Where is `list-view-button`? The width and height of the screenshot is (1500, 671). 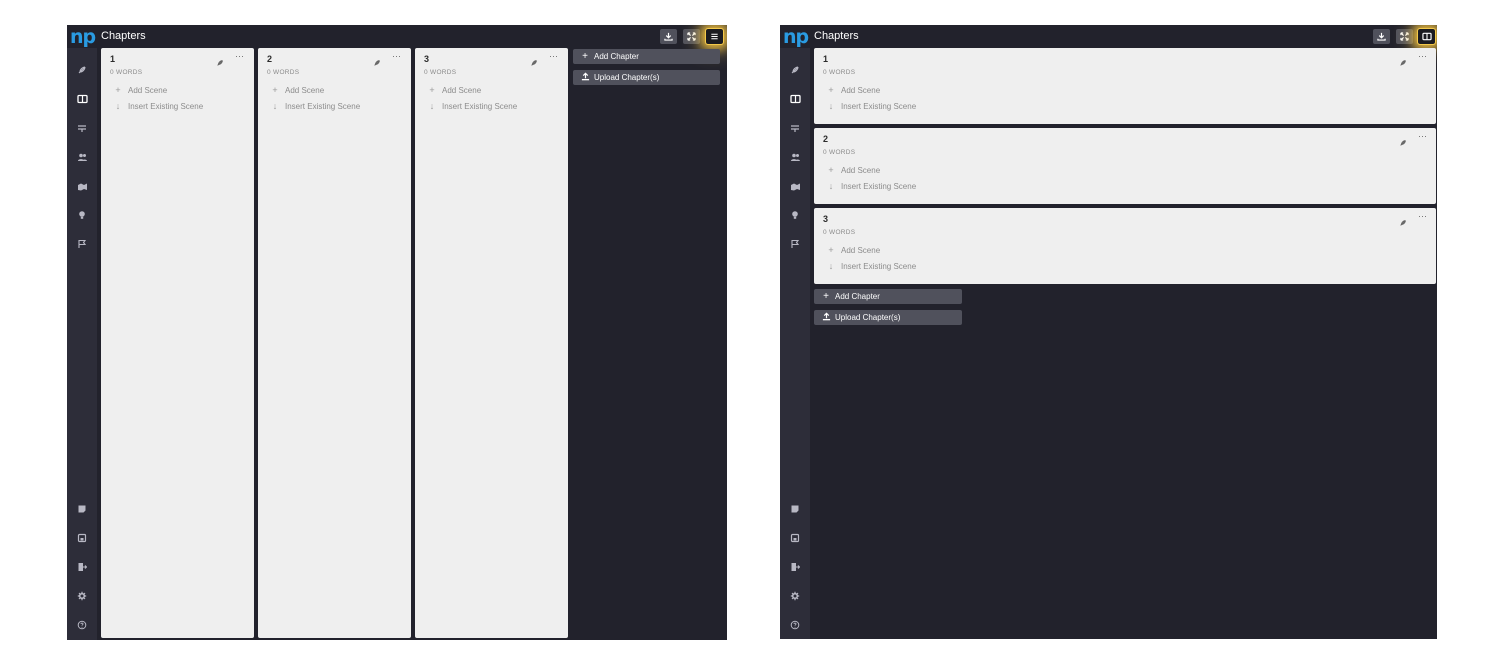 list-view-button is located at coordinates (714, 36).